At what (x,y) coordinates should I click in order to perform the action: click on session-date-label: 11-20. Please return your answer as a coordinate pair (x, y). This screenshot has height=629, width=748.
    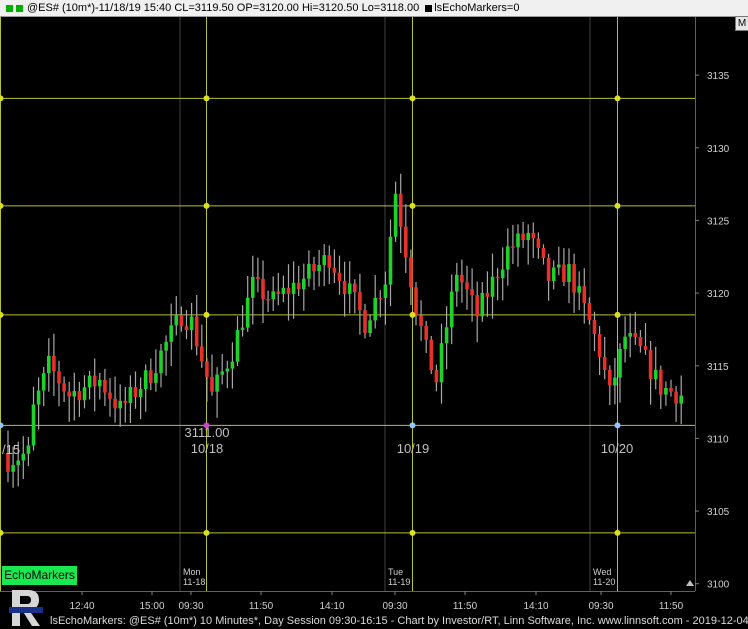
    Looking at the image, I should click on (604, 582).